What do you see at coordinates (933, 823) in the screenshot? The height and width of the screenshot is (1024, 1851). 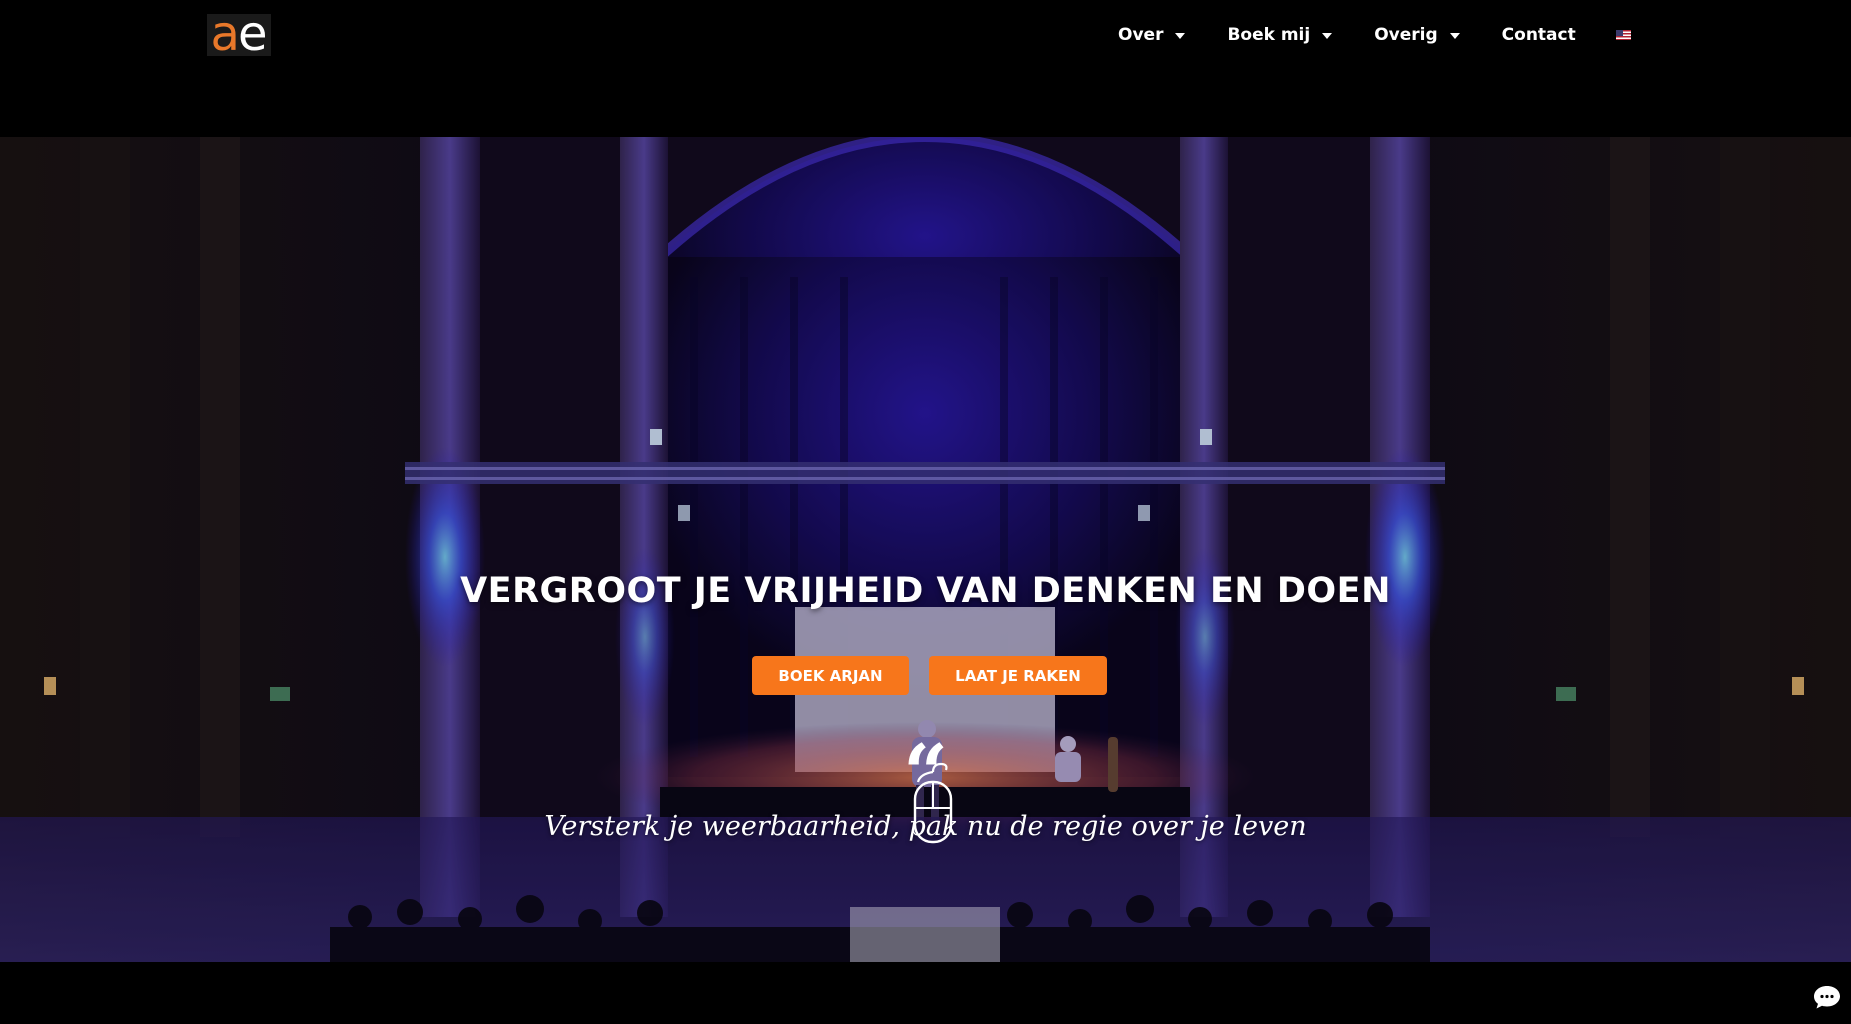 I see `mouse-scroll-icon` at bounding box center [933, 823].